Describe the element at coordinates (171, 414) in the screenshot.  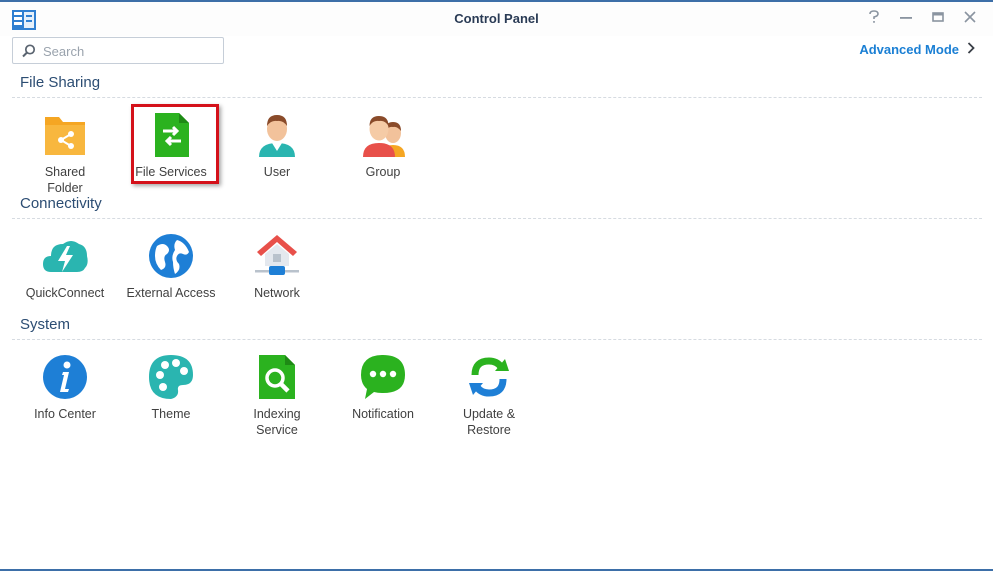
I see `theme-label: Theme` at that location.